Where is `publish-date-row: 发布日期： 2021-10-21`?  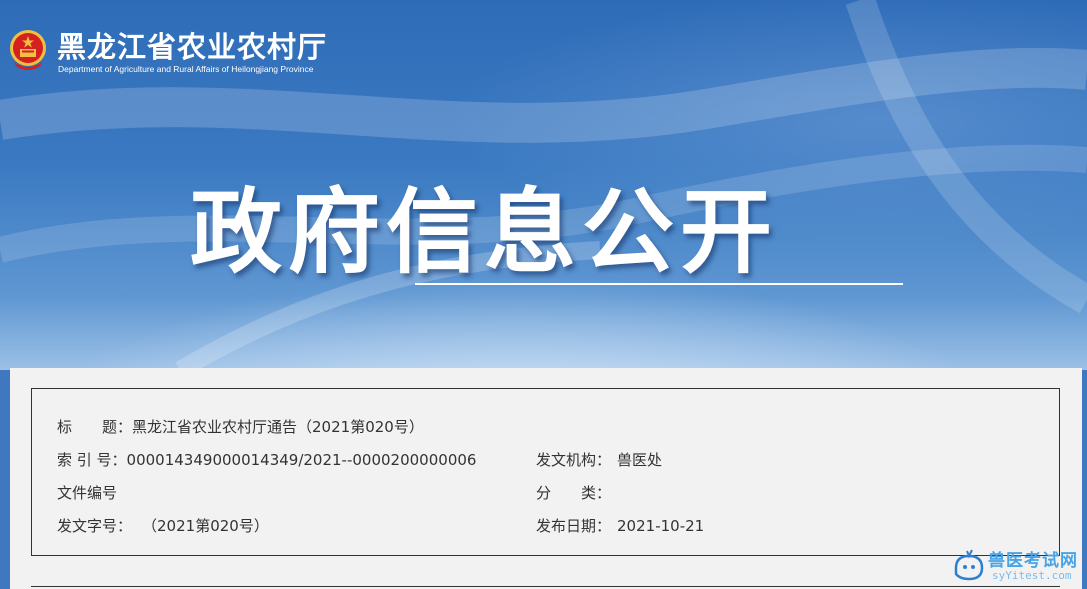
publish-date-row: 发布日期： 2021-10-21 is located at coordinates (620, 525).